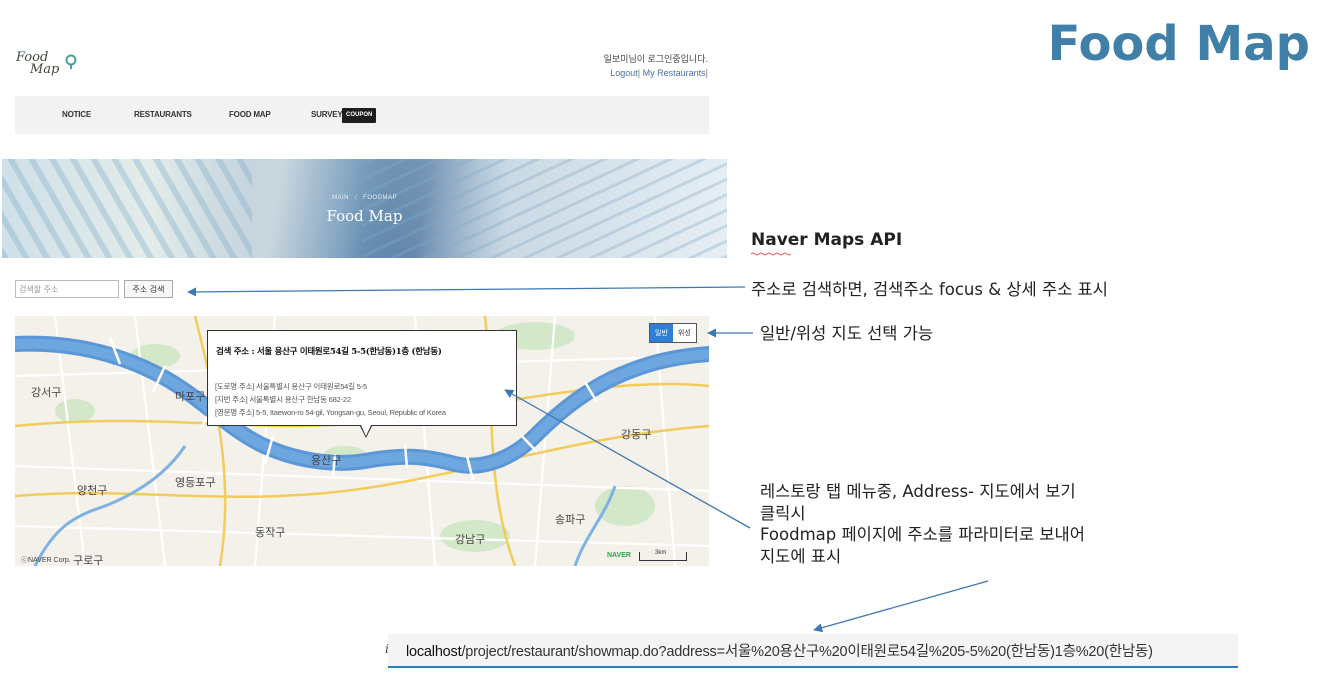  Describe the element at coordinates (922, 534) in the screenshot. I see `annotation-line: Foodmap 페이지에 주소를 파라미터로 보내어` at that location.